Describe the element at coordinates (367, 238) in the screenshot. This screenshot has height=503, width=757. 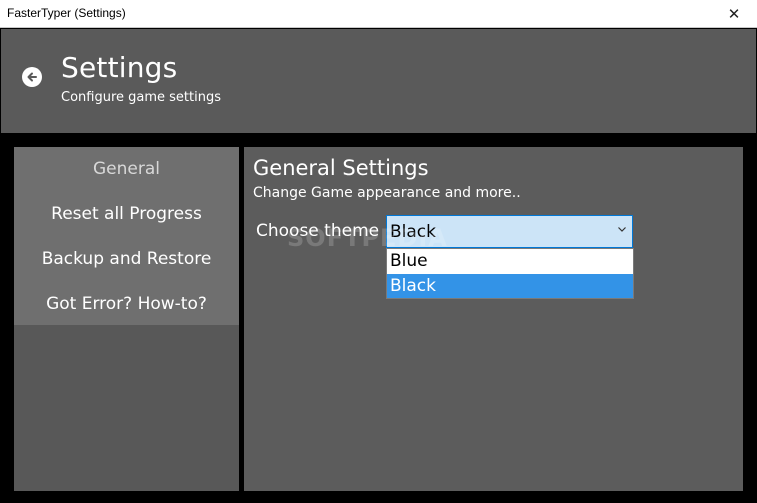
I see `watermark: SOFTPEDIA` at that location.